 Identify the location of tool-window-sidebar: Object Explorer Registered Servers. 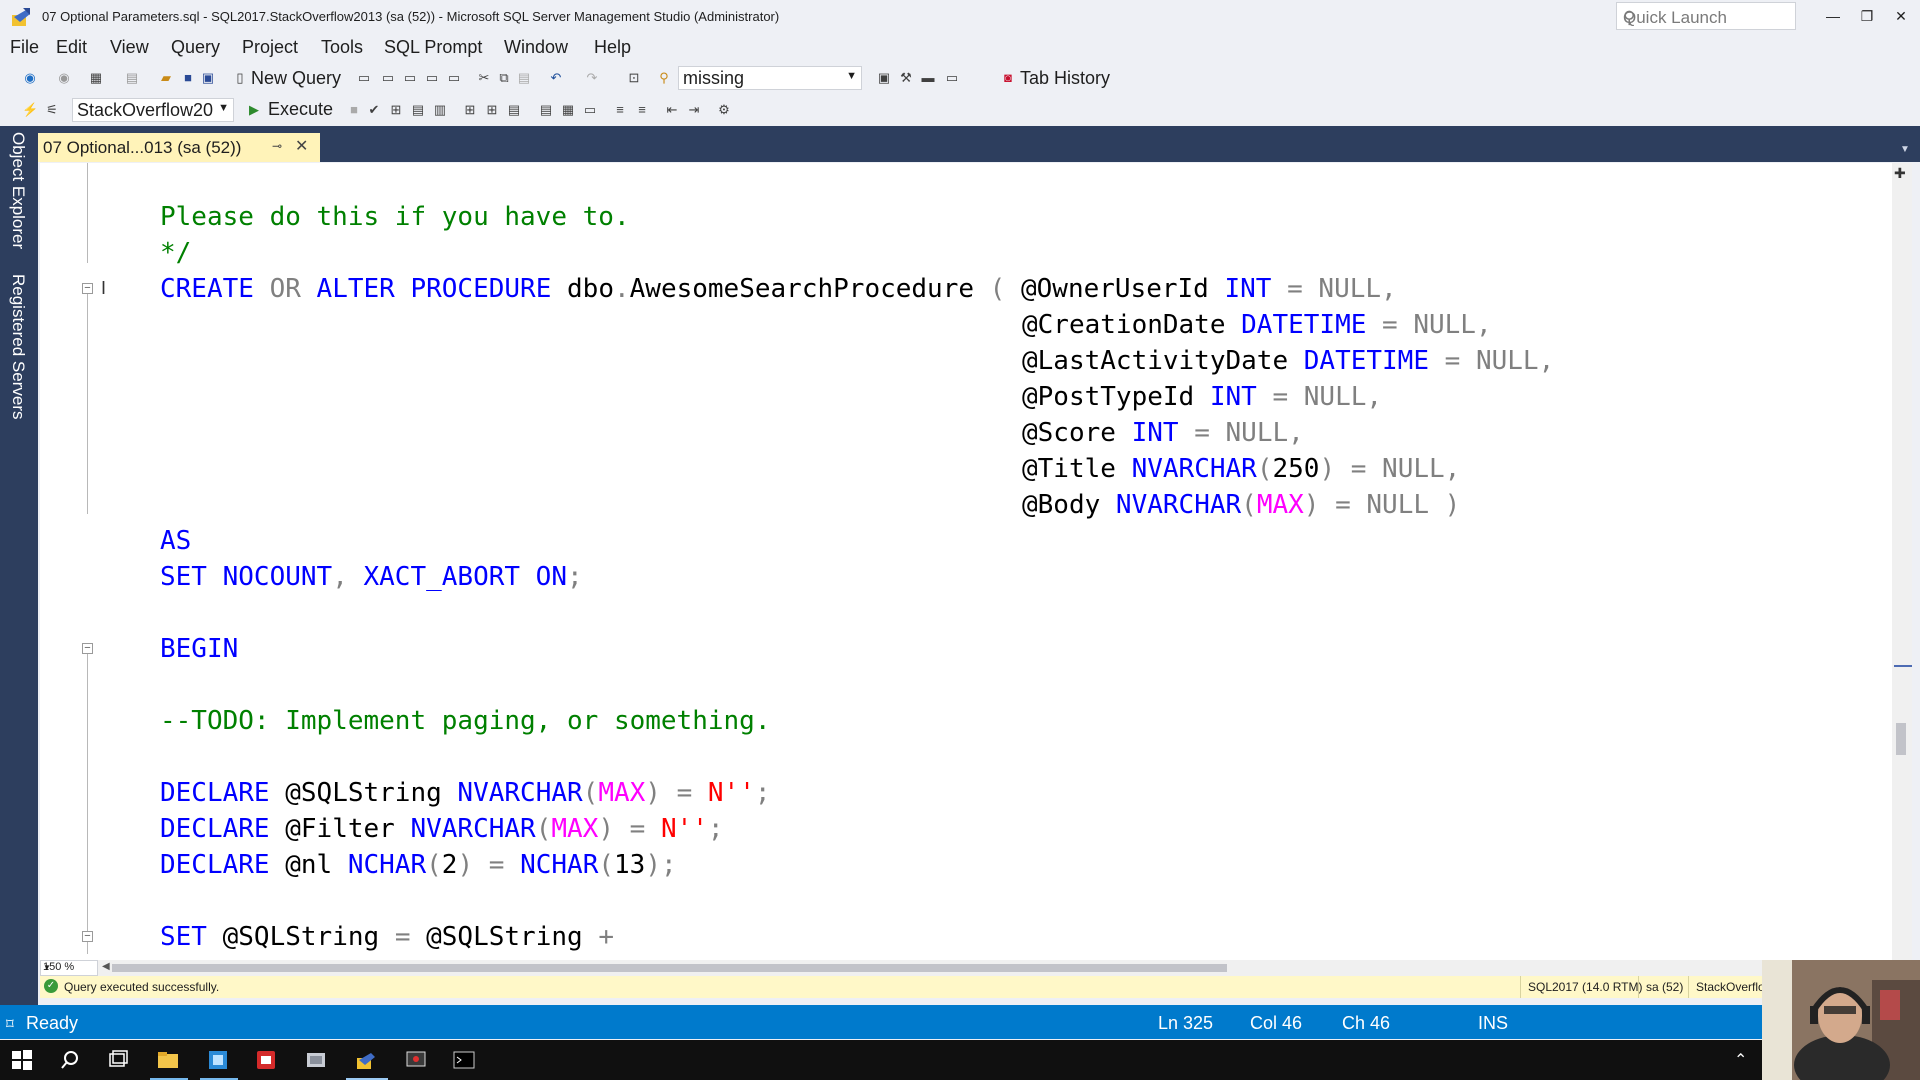
(19, 566).